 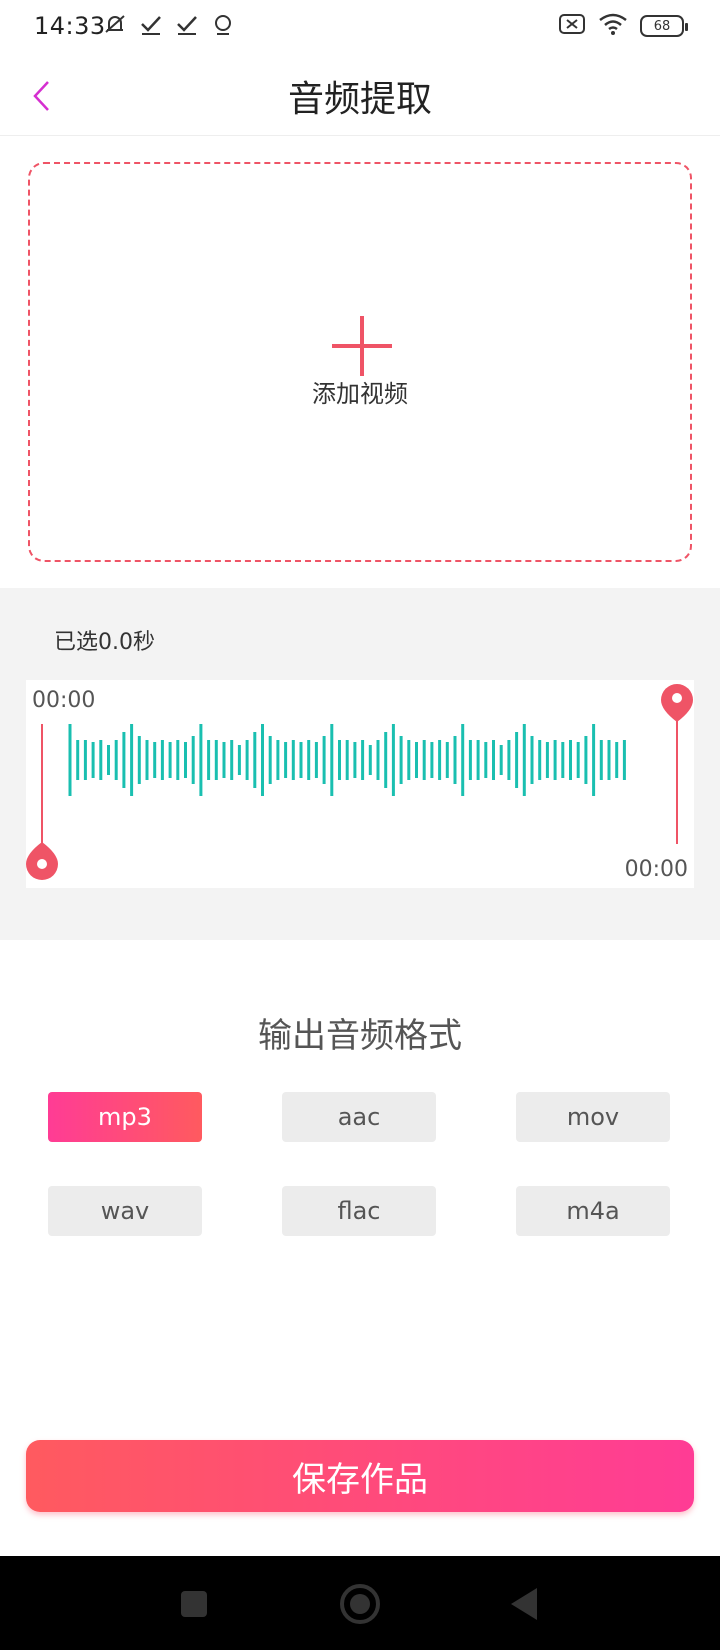 I want to click on format-option-flac: flac, so click(x=359, y=1211).